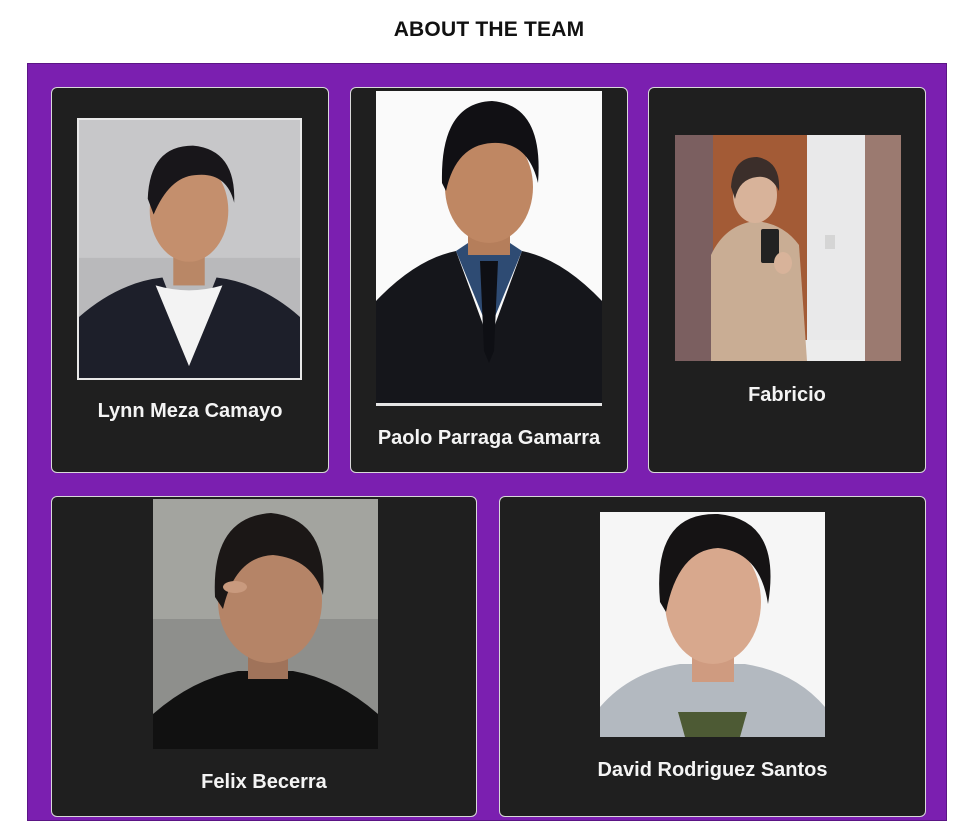  What do you see at coordinates (489, 29) in the screenshot?
I see `page-title: ABOUT THE TEAM` at bounding box center [489, 29].